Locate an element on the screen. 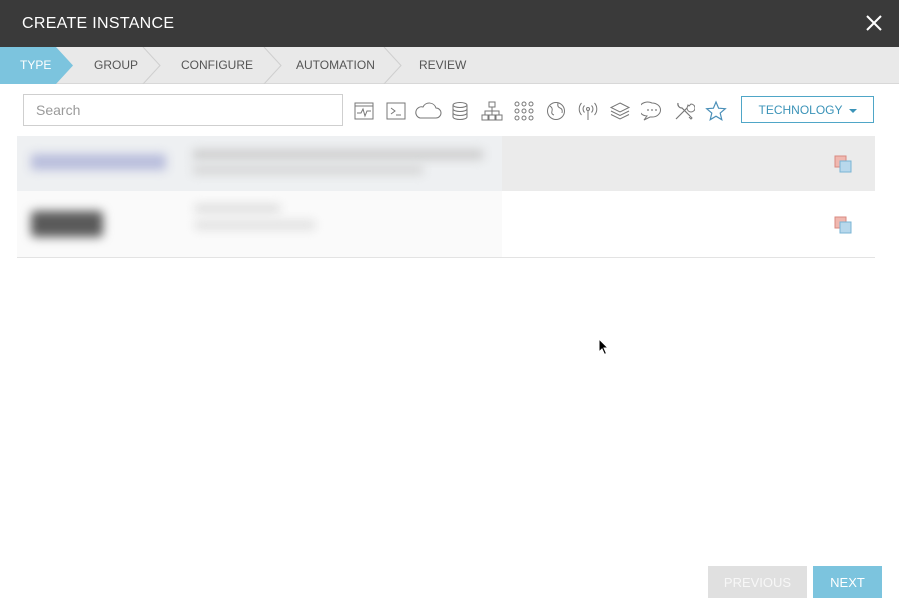 This screenshot has height=614, width=899. terminal-icon is located at coordinates (396, 111).